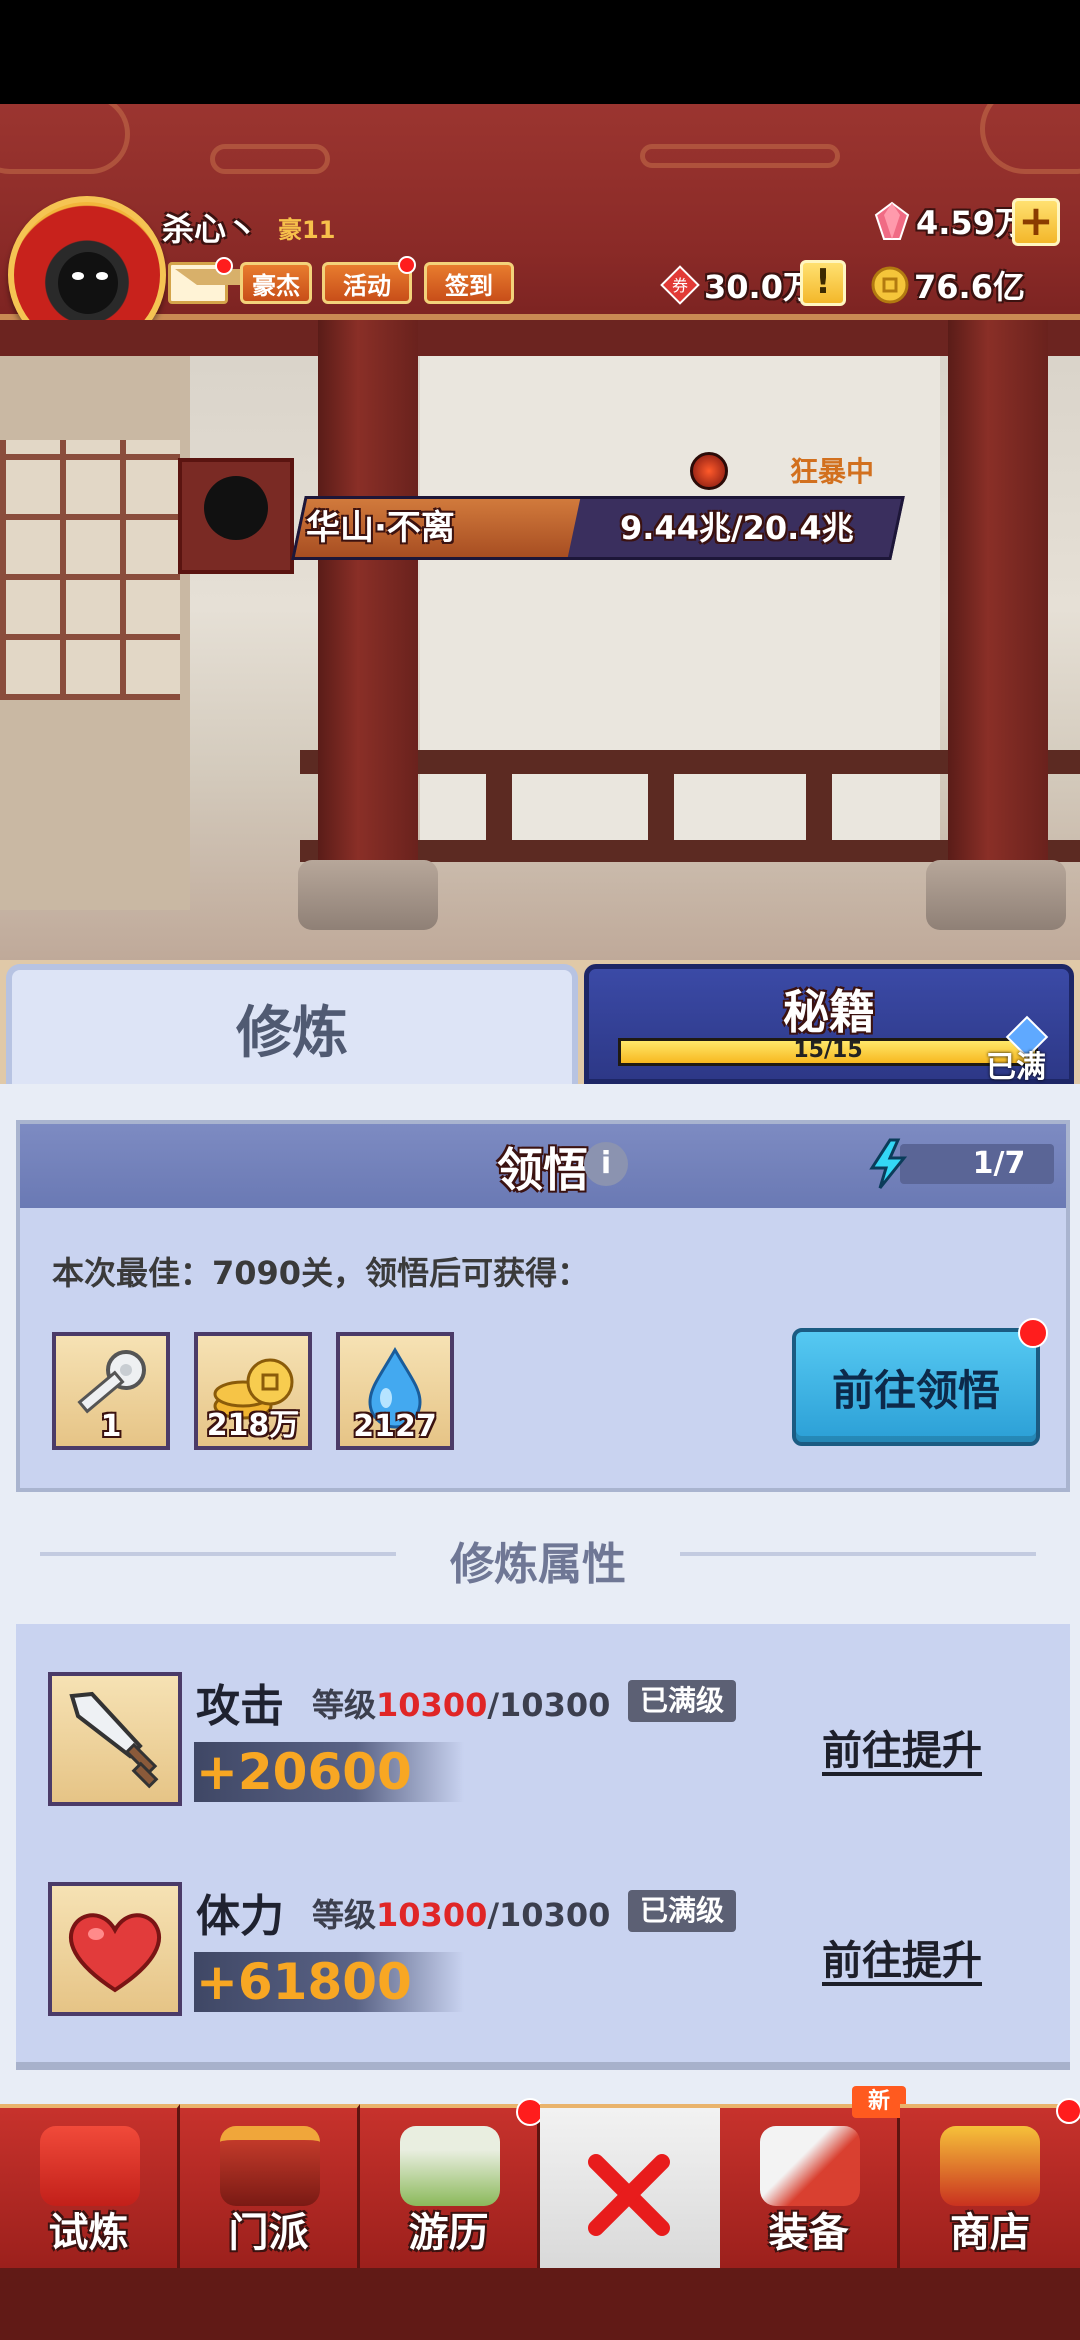 The height and width of the screenshot is (2340, 1080). Describe the element at coordinates (810, 2166) in the screenshot. I see `equipment-icon` at that location.